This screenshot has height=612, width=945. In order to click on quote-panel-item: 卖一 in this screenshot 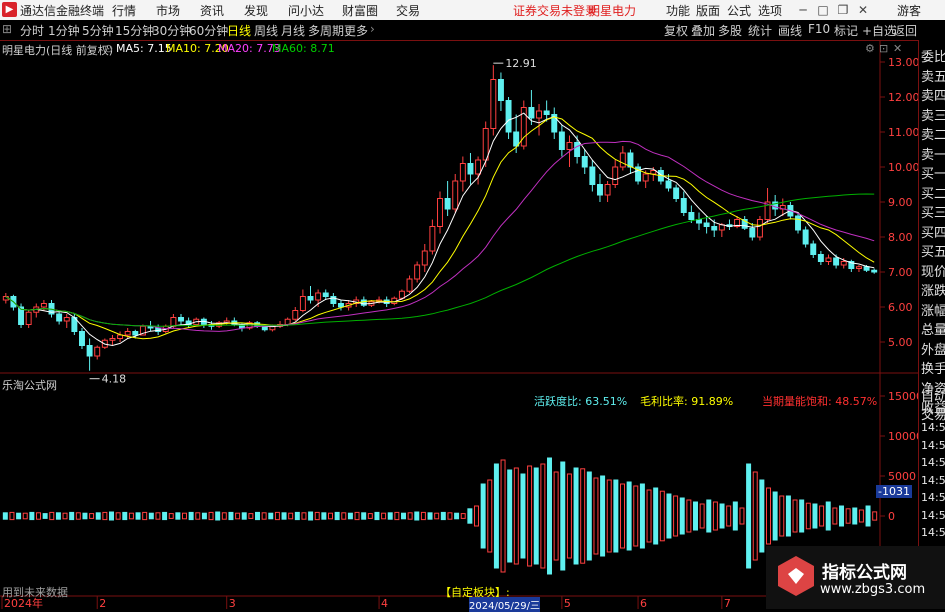, I will do `click(933, 153)`.